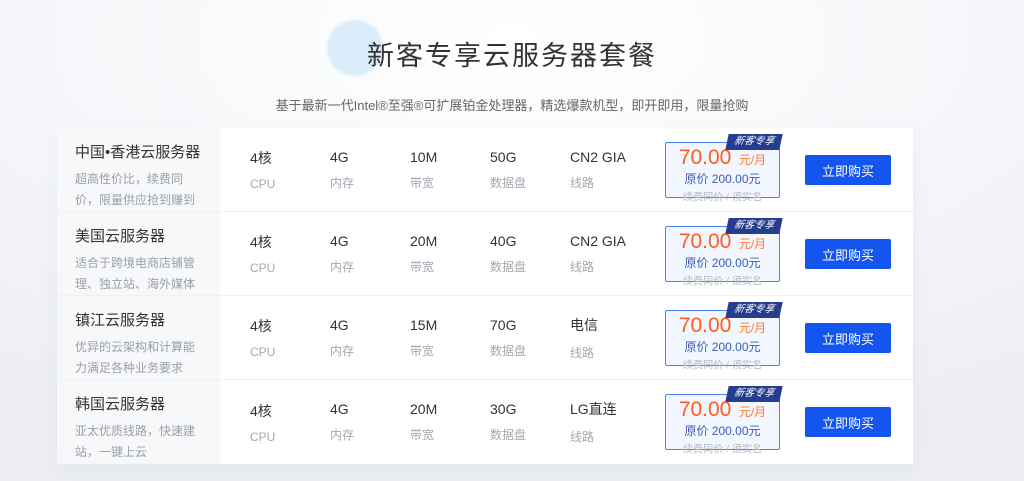 Image resolution: width=1024 pixels, height=481 pixels. I want to click on spec-disk: 30G 数据盘, so click(508, 421).